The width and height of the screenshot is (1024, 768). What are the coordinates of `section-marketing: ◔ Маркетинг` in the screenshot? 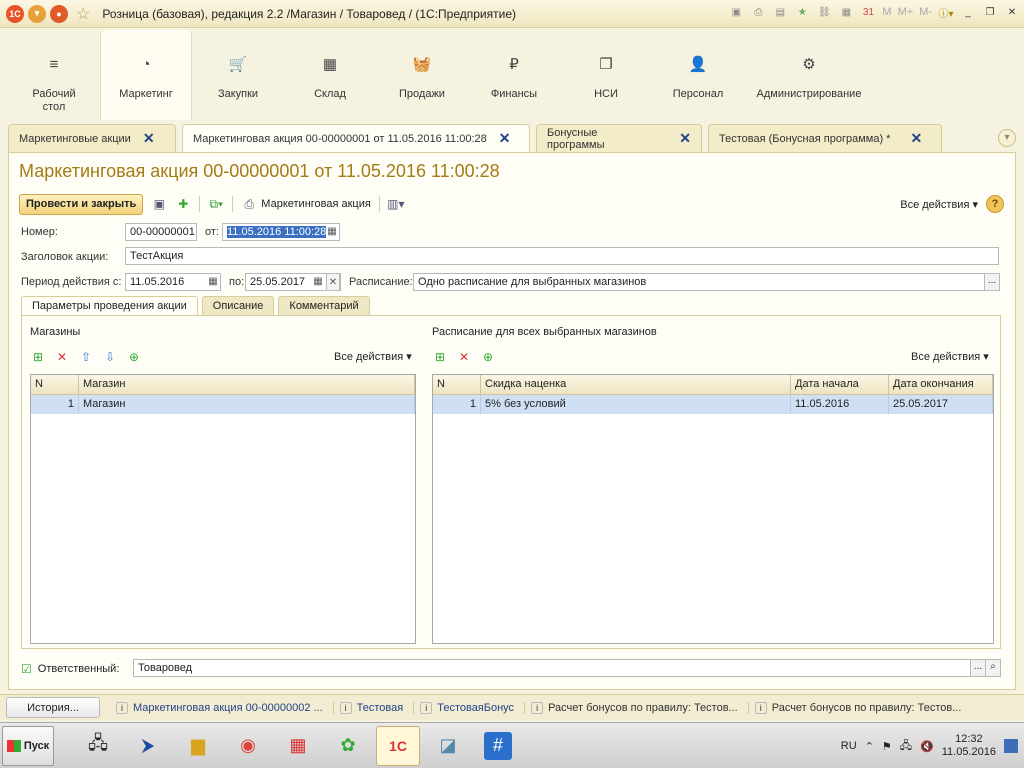 It's located at (146, 75).